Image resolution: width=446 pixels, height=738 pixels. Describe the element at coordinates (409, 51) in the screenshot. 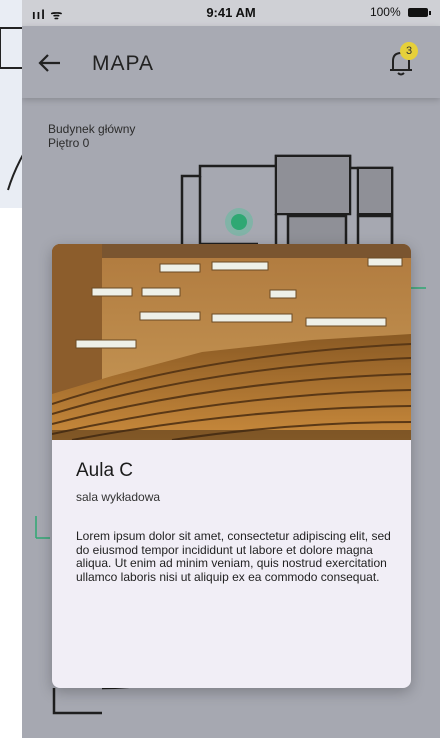

I see `notification-badge: 3` at that location.